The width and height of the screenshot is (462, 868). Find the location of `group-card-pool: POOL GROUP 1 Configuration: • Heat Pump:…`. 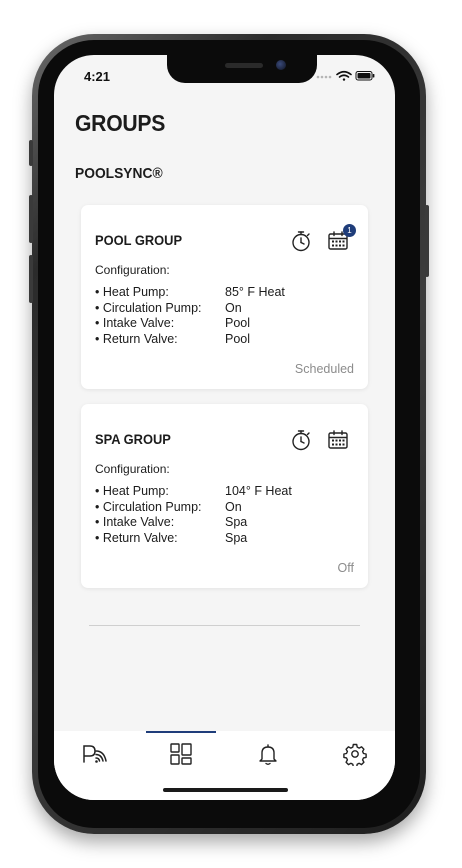

group-card-pool: POOL GROUP 1 Configuration: • Heat Pump:… is located at coordinates (224, 297).